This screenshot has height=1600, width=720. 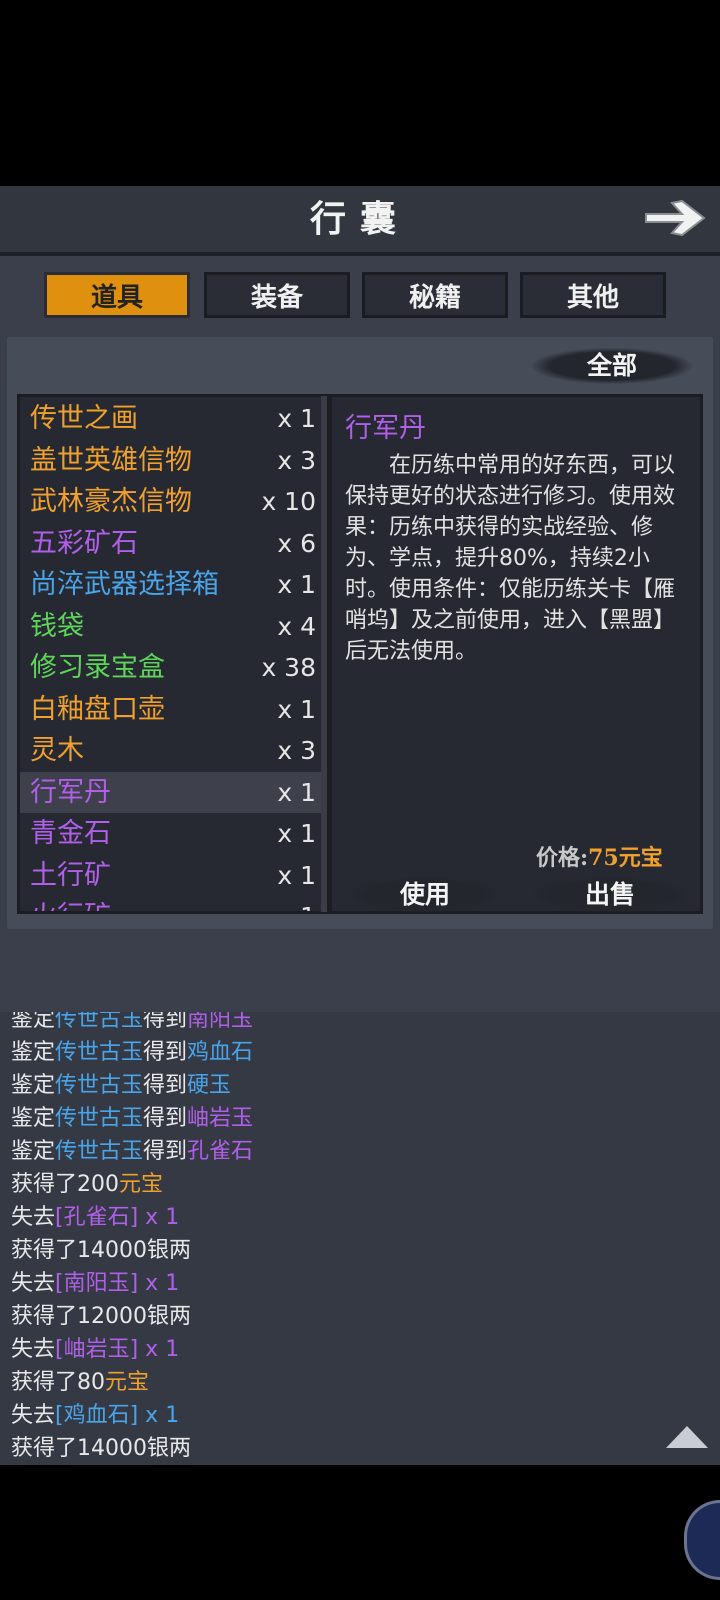 I want to click on use-button: 使用, so click(x=425, y=895).